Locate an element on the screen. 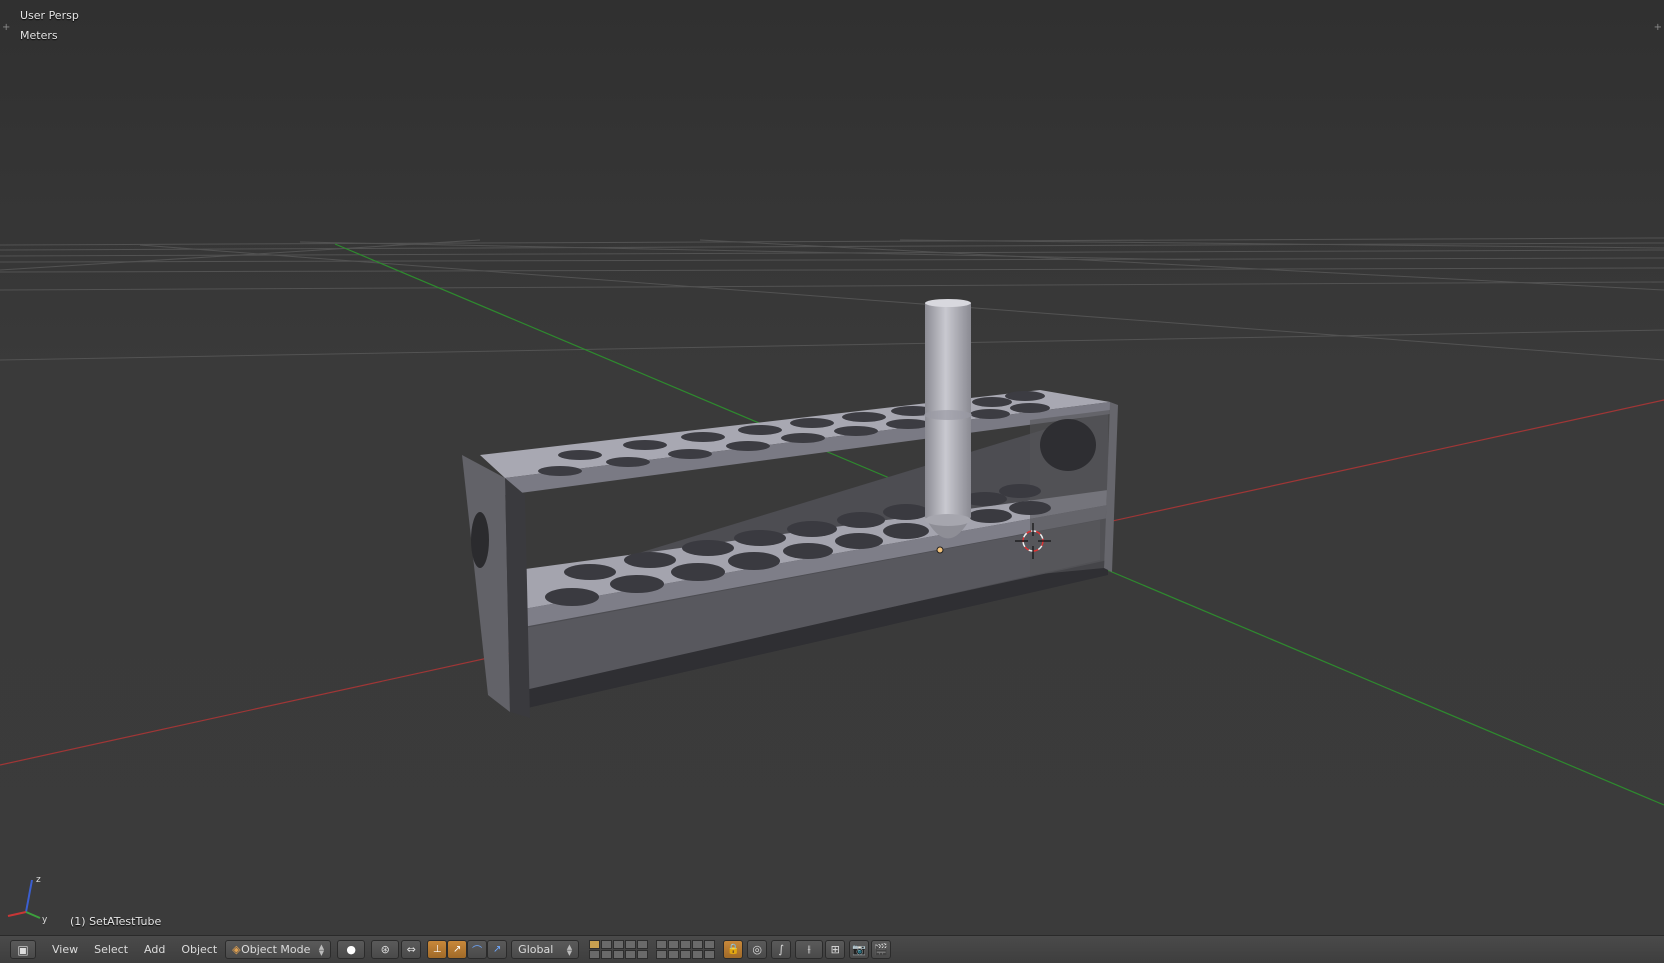  test-tube is located at coordinates (948, 419).